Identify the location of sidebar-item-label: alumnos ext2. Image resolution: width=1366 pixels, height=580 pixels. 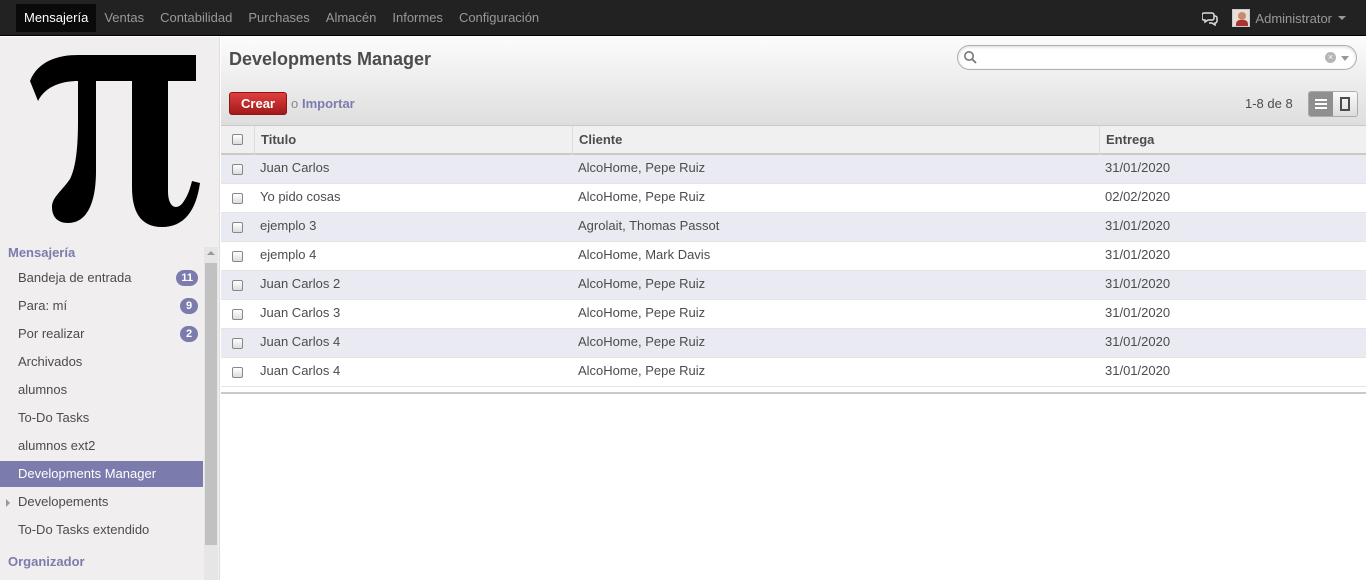
(57, 445).